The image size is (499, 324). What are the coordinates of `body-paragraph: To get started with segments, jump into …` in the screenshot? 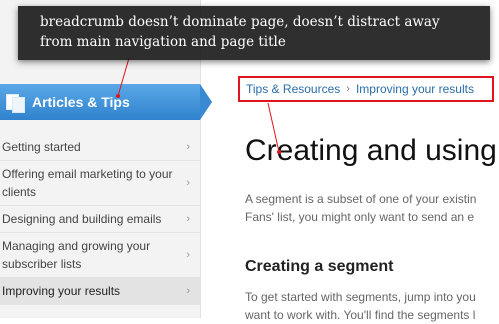 It's located at (360, 306).